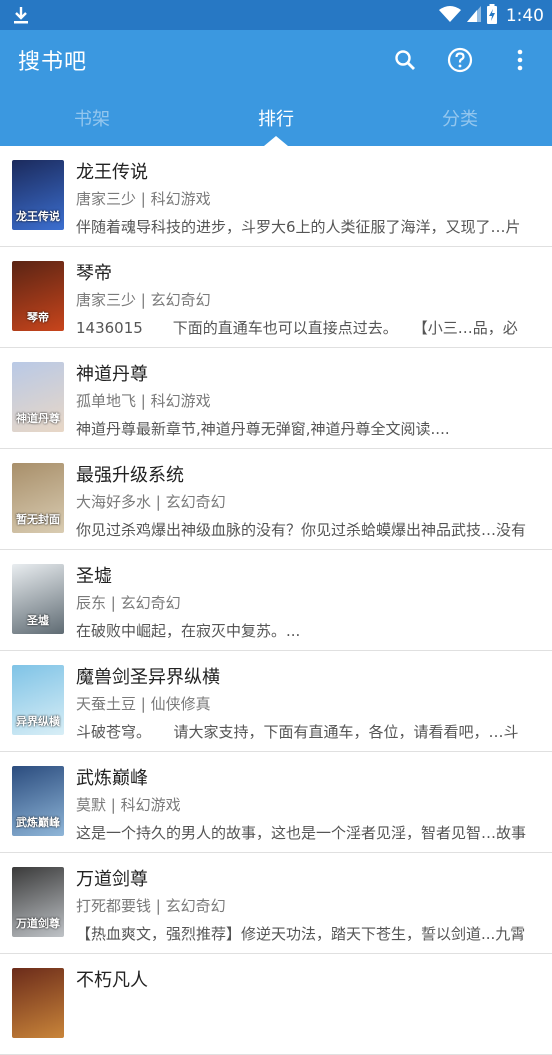 The width and height of the screenshot is (552, 1055). I want to click on more-button, so click(520, 60).